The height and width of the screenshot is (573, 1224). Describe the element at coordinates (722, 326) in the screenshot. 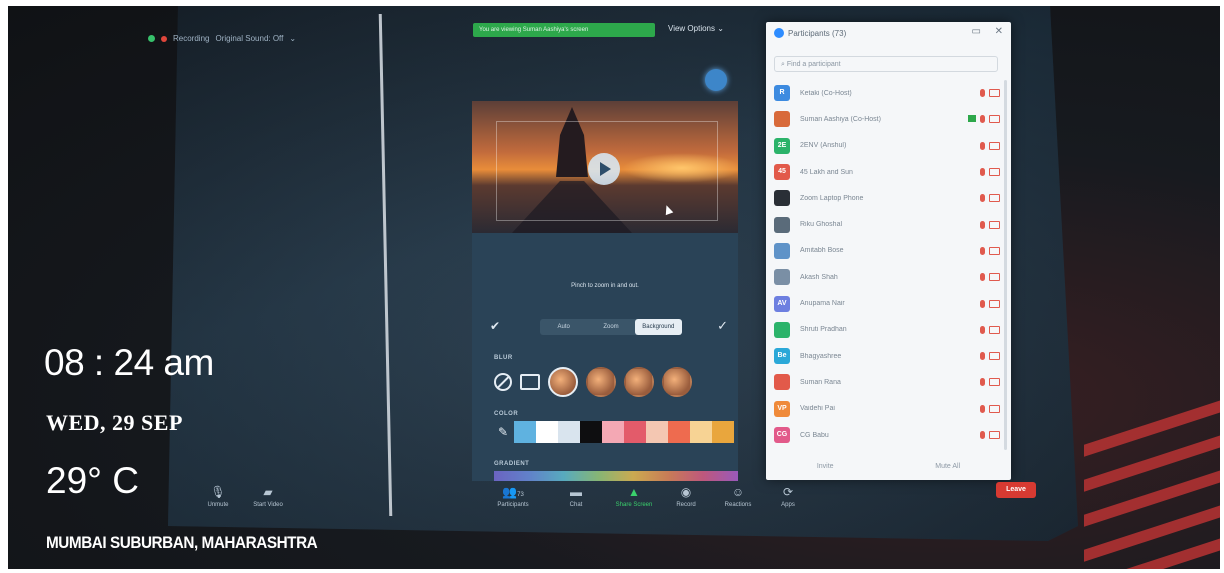

I see `confirm-check-icon: ✓` at that location.